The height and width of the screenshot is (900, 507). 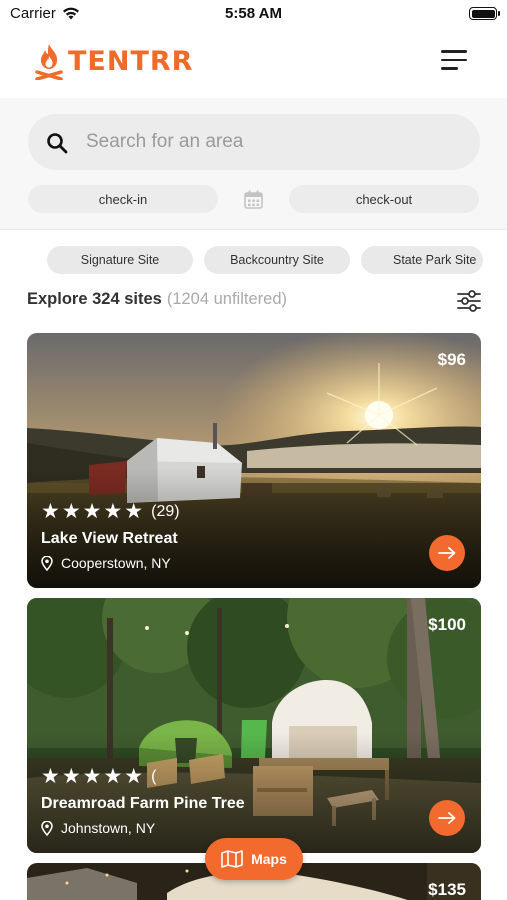 What do you see at coordinates (94, 299) in the screenshot?
I see `results-count: Explore 324 sites` at bounding box center [94, 299].